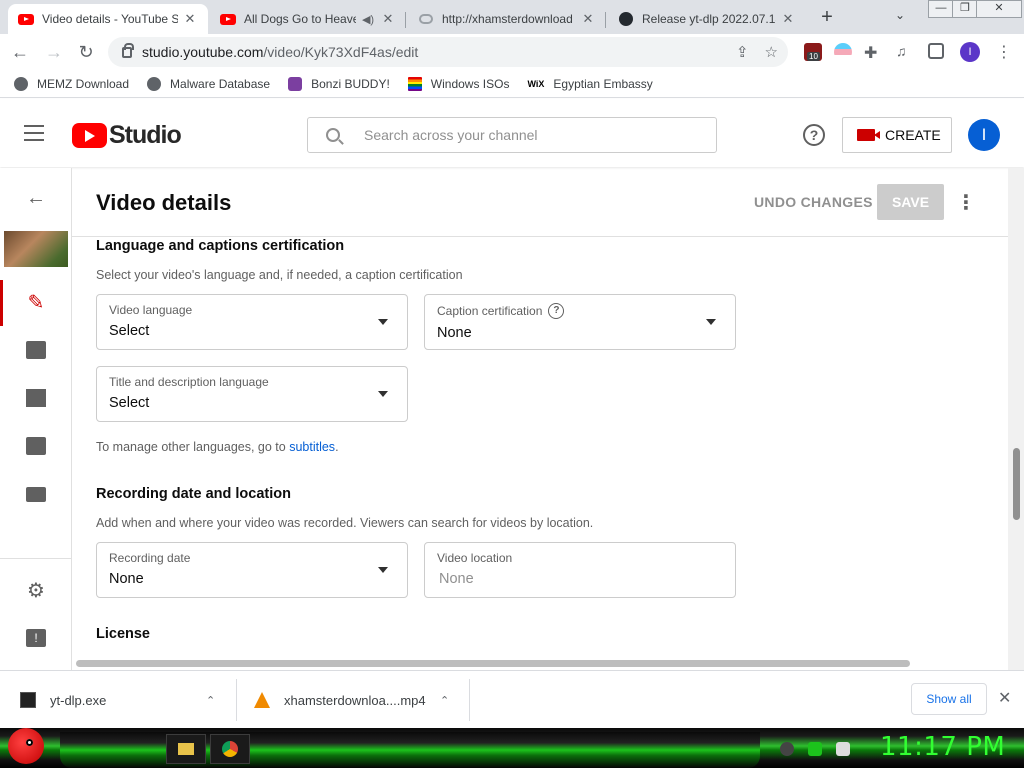  Describe the element at coordinates (193, 494) in the screenshot. I see `recording-section-title: Recording date and location` at that location.